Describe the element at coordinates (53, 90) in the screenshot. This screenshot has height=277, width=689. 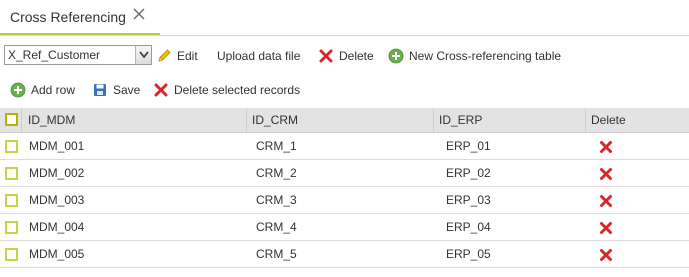
I see `add-row-label: Add row` at that location.